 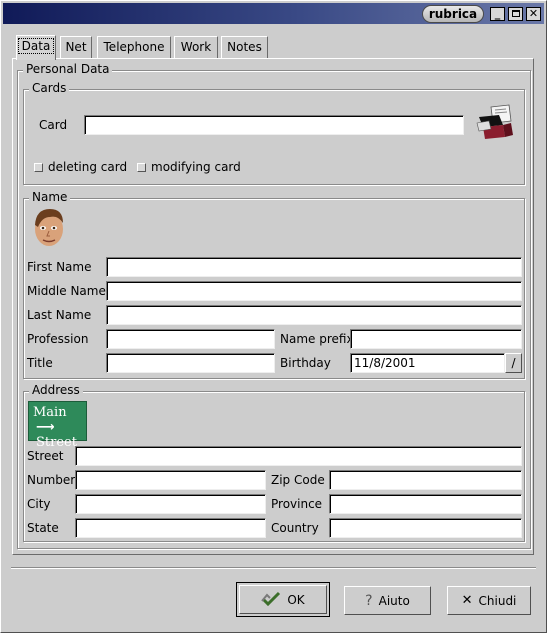 I want to click on question-icon: ?, so click(x=369, y=600).